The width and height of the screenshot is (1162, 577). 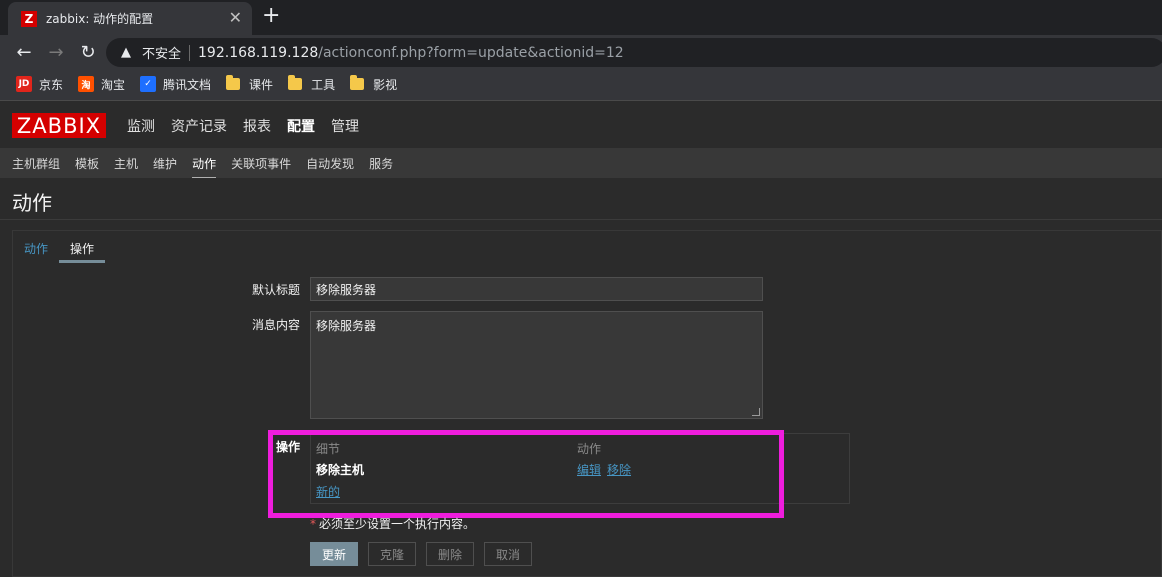 I want to click on page-title: 动作, so click(x=32, y=203).